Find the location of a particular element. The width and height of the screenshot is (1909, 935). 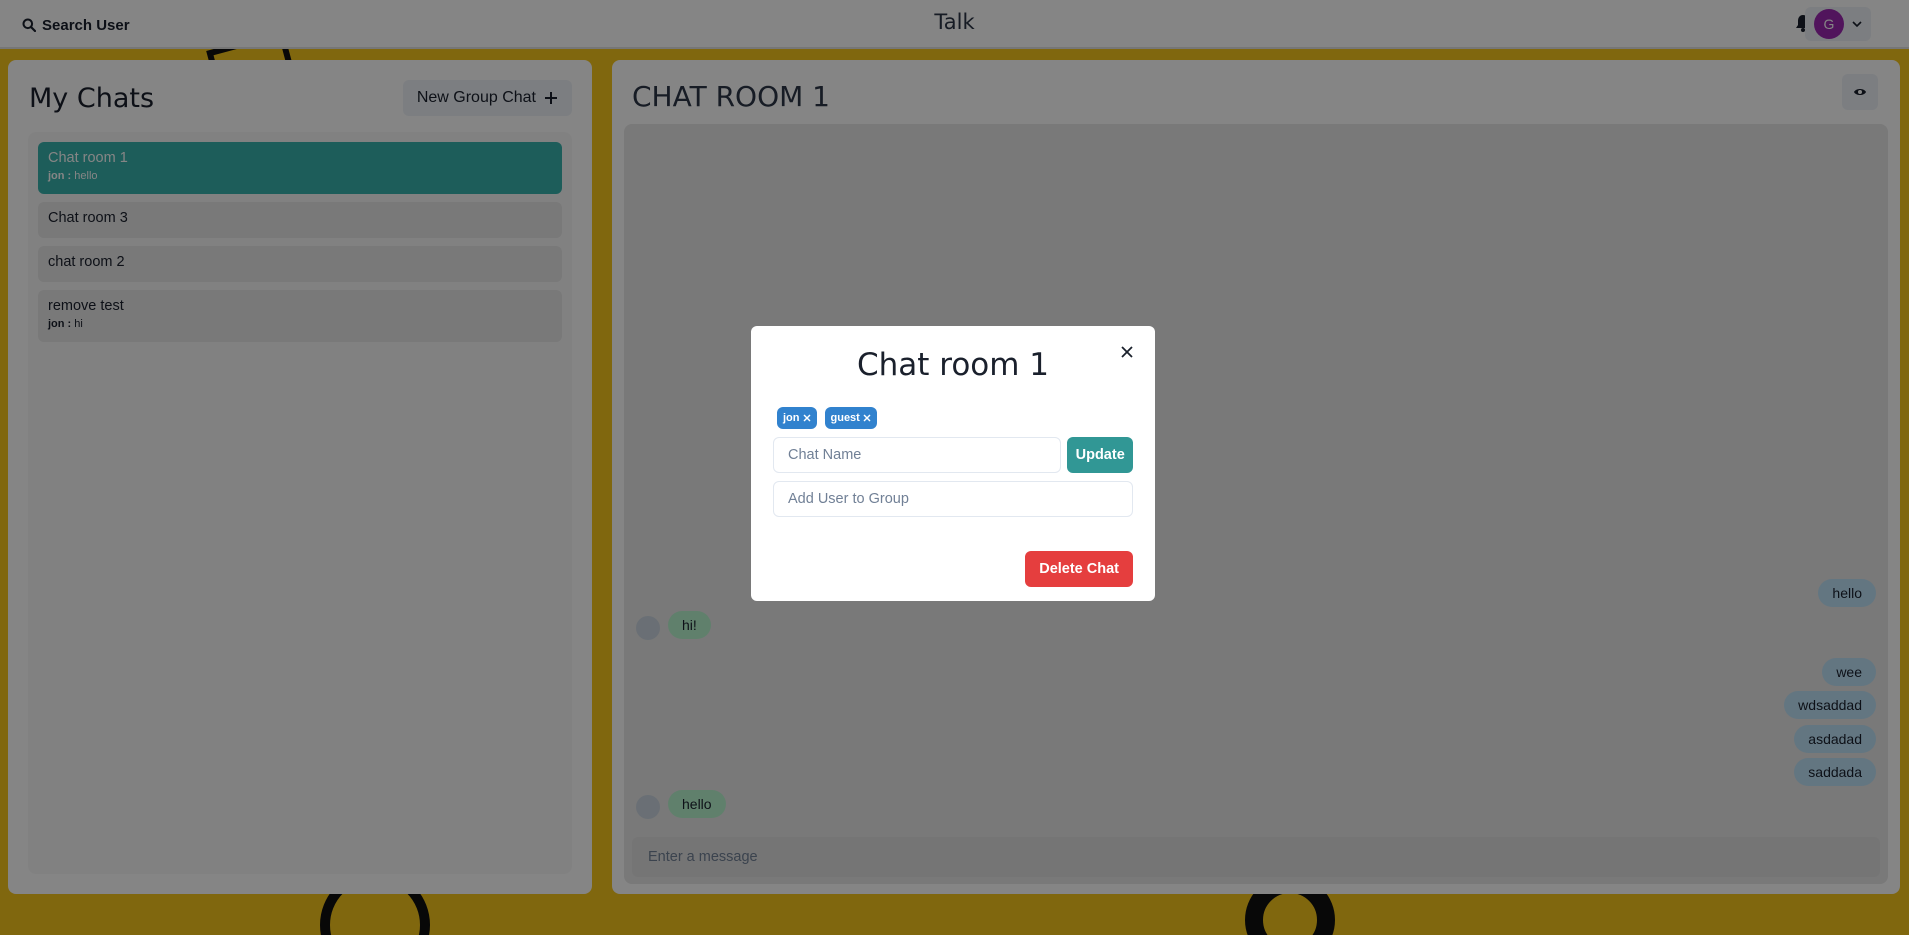

member-name: guest is located at coordinates (845, 418).